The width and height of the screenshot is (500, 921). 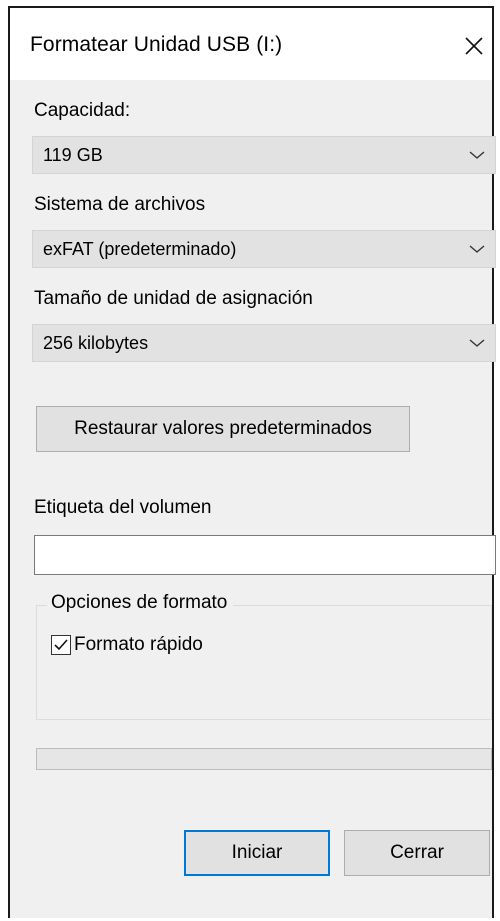 I want to click on close-window-button, so click(x=474, y=46).